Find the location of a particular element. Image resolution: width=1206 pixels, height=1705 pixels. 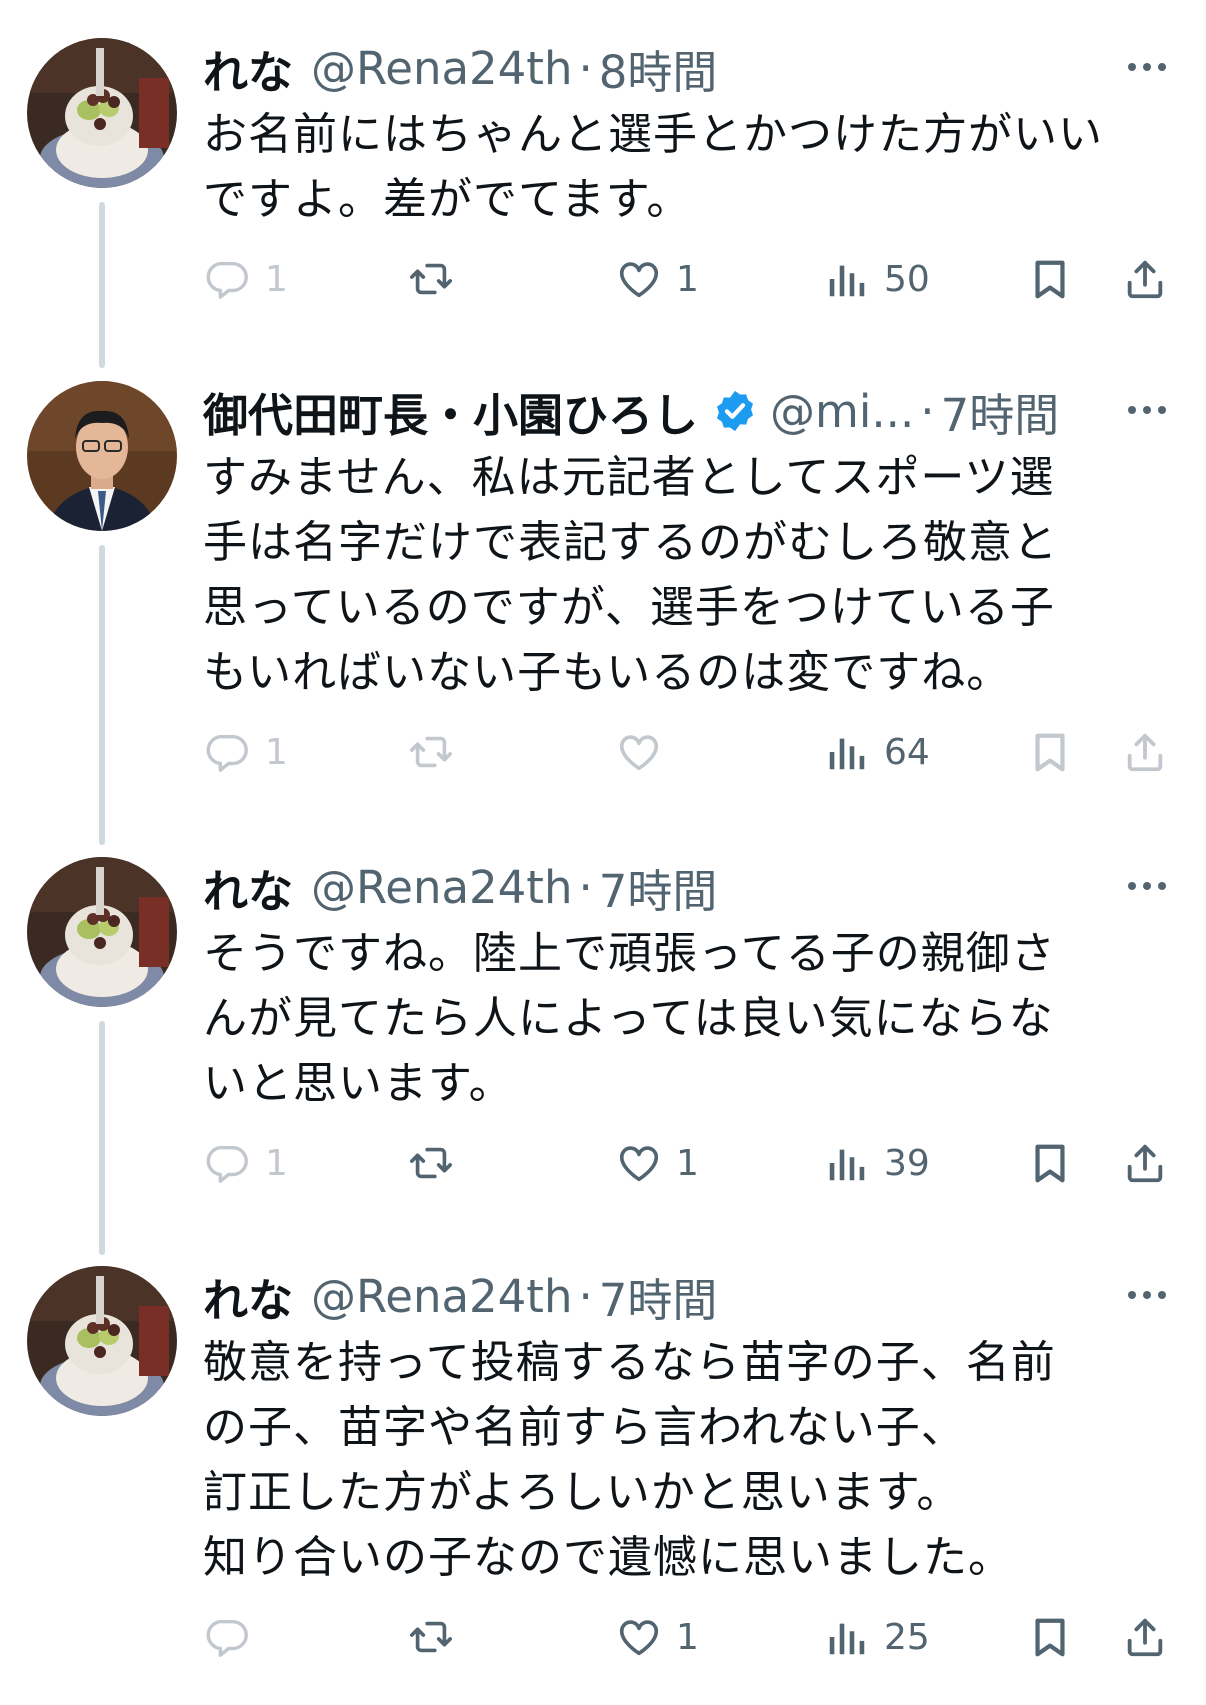

views-button: 50 is located at coordinates (877, 279).